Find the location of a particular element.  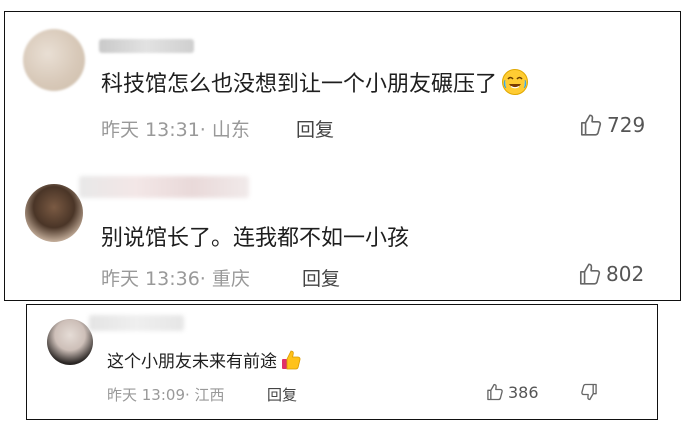

like-count: 729 is located at coordinates (626, 125).